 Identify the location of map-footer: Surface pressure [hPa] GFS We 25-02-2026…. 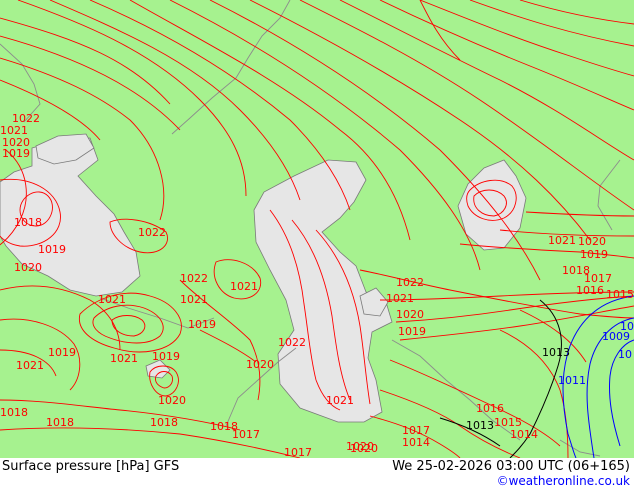
(317, 474).